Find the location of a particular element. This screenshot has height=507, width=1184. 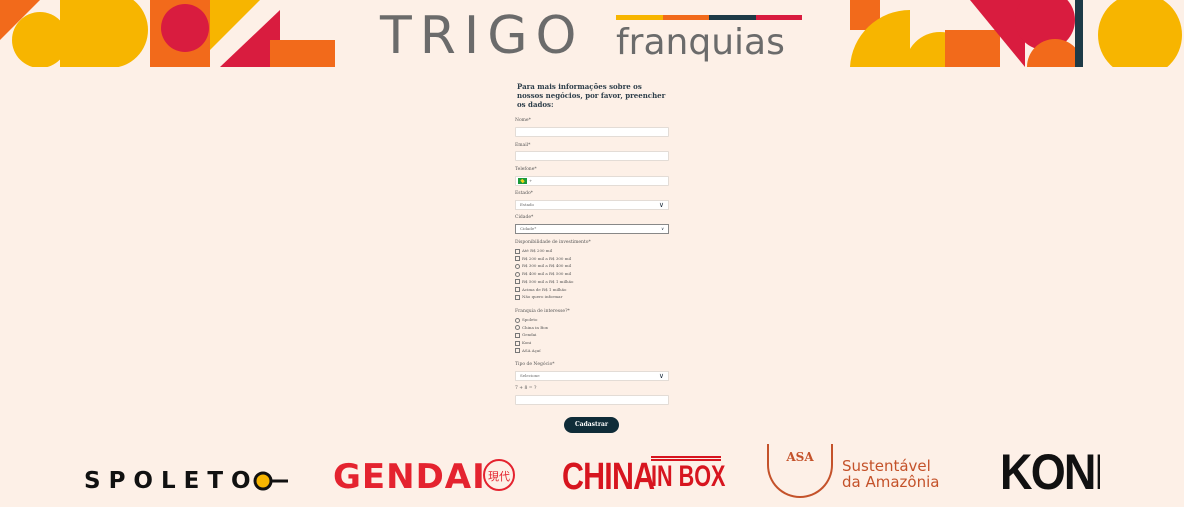

franquia-option: China in Box is located at coordinates (531, 328).